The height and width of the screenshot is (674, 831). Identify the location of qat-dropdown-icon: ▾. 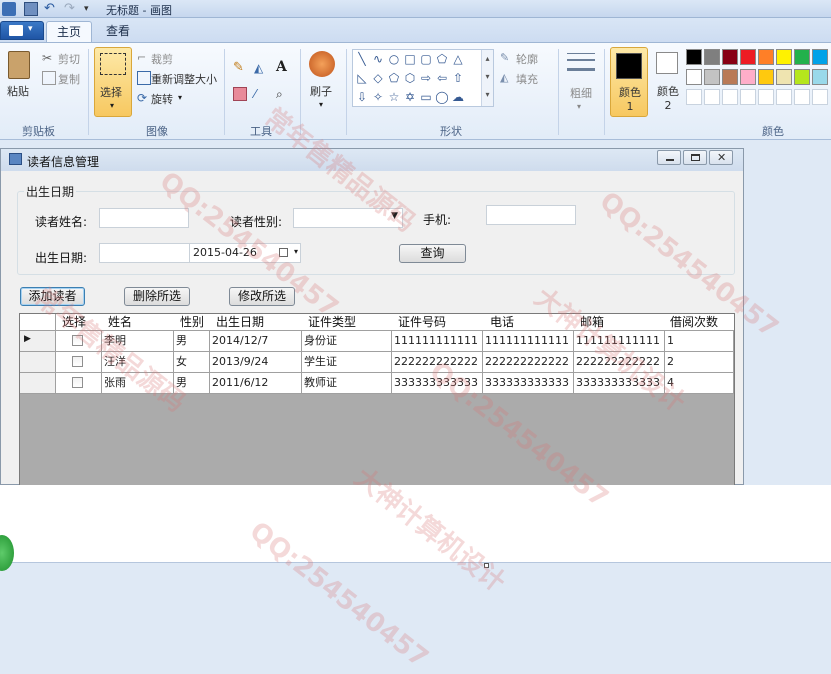
(91, 9).